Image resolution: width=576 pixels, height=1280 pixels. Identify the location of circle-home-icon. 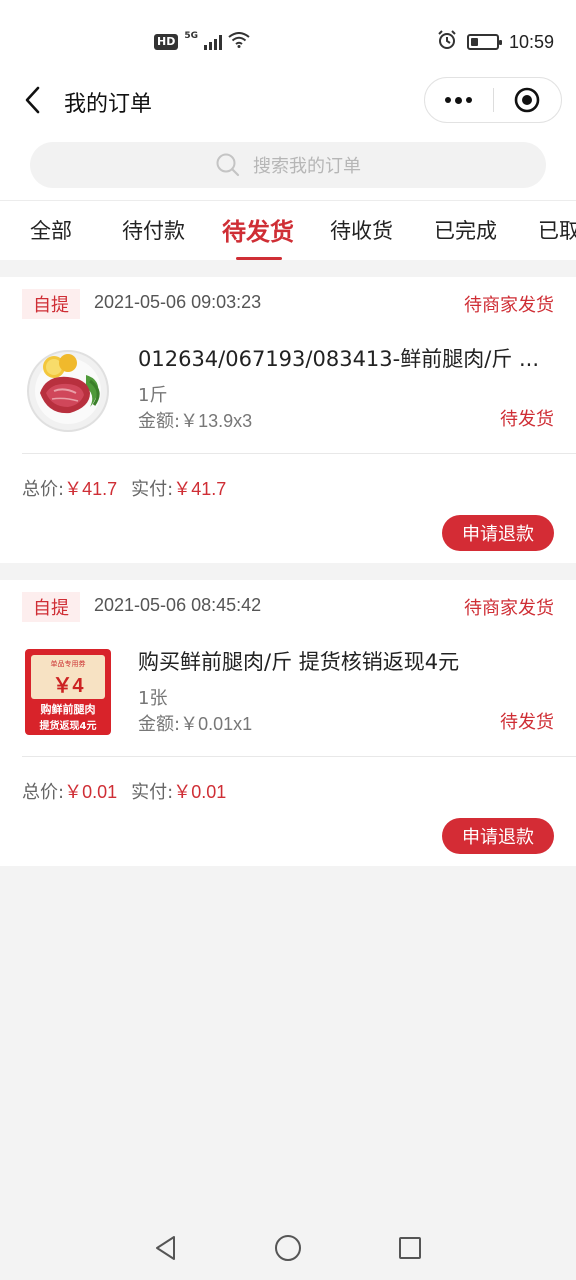
(288, 1248).